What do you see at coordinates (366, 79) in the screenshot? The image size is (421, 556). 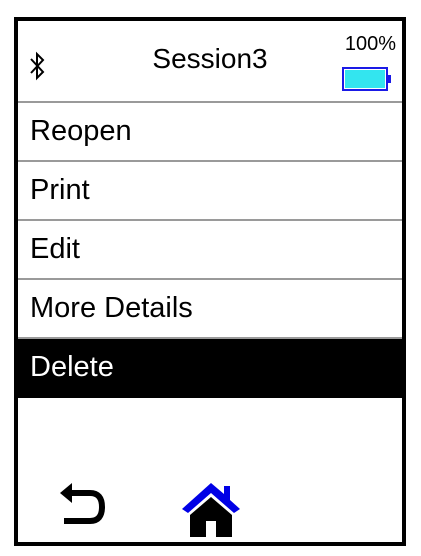 I see `battery-icon` at bounding box center [366, 79].